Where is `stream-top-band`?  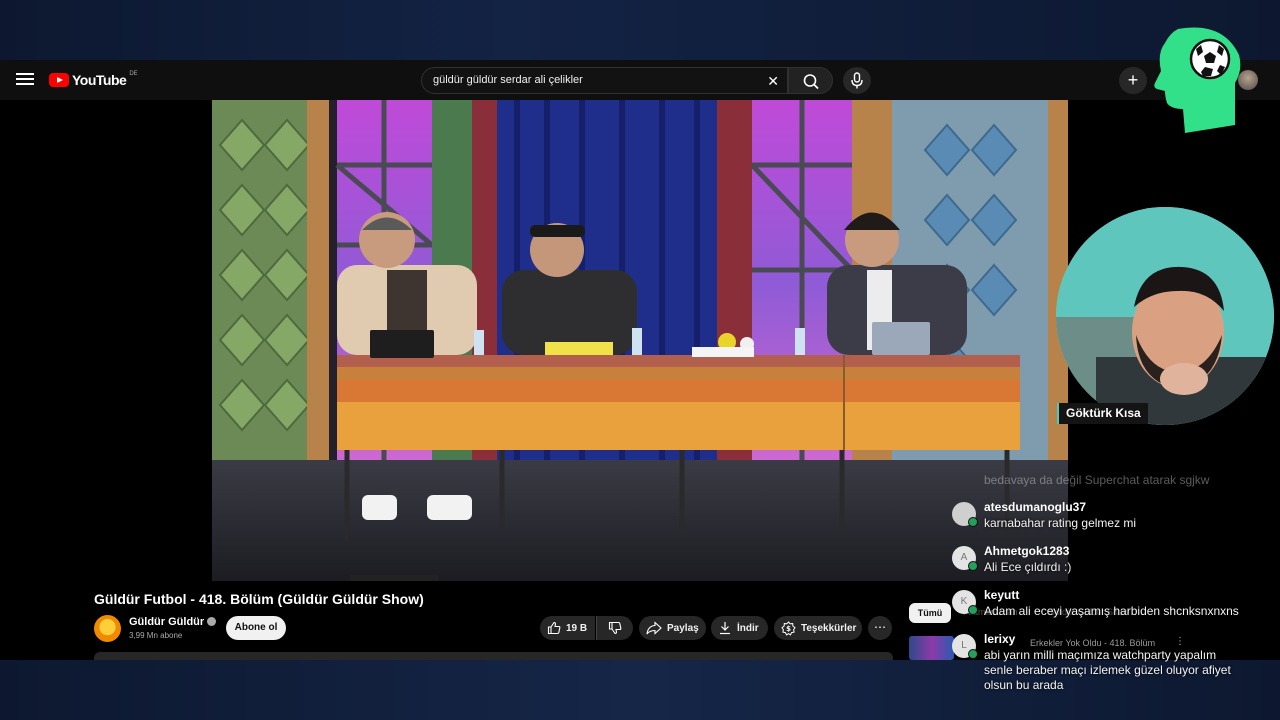 stream-top-band is located at coordinates (640, 30).